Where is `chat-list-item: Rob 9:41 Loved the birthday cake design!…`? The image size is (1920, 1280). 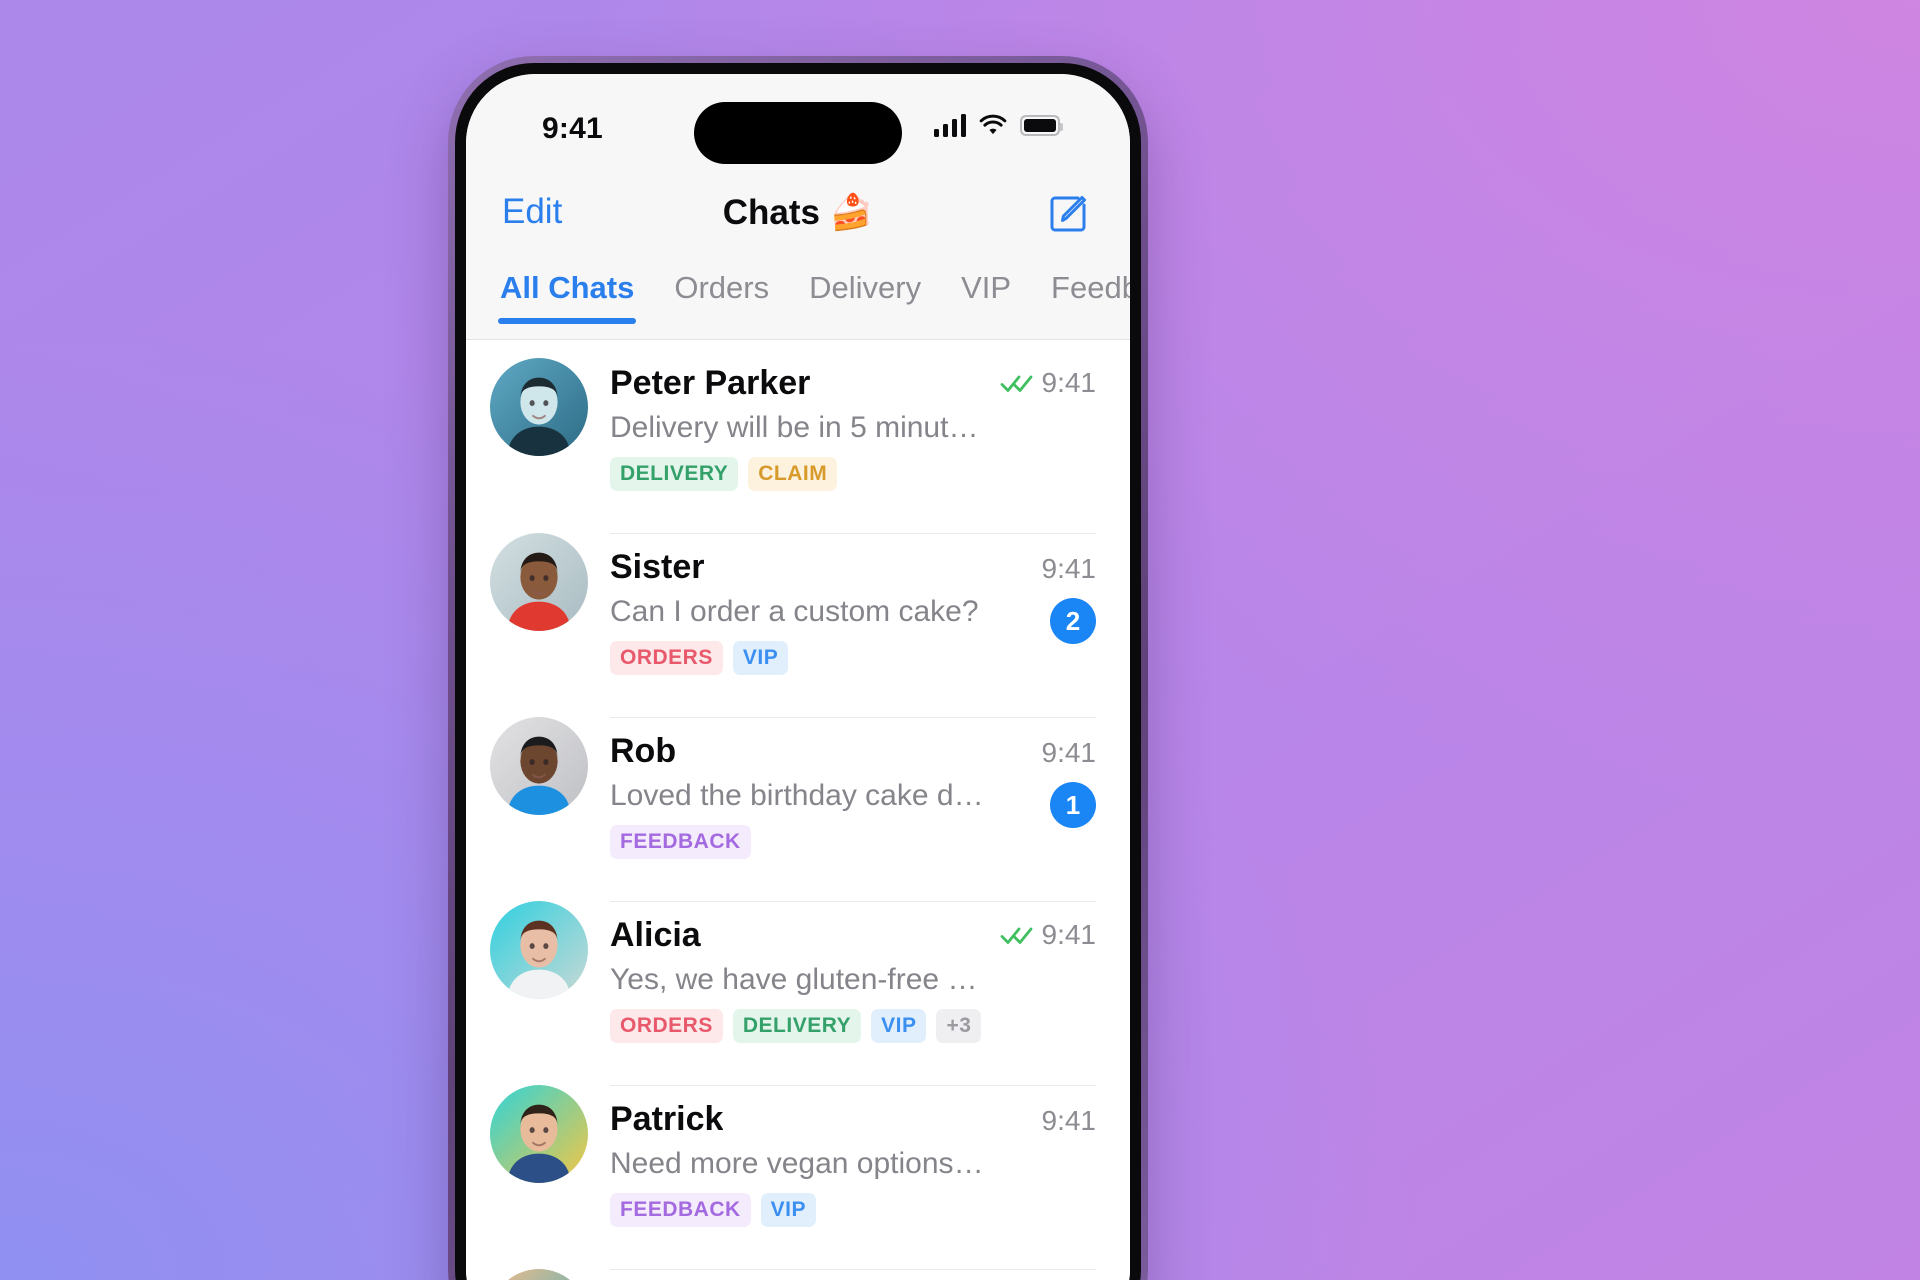
chat-list-item: Rob 9:41 Loved the birthday cake design!… is located at coordinates (798, 791).